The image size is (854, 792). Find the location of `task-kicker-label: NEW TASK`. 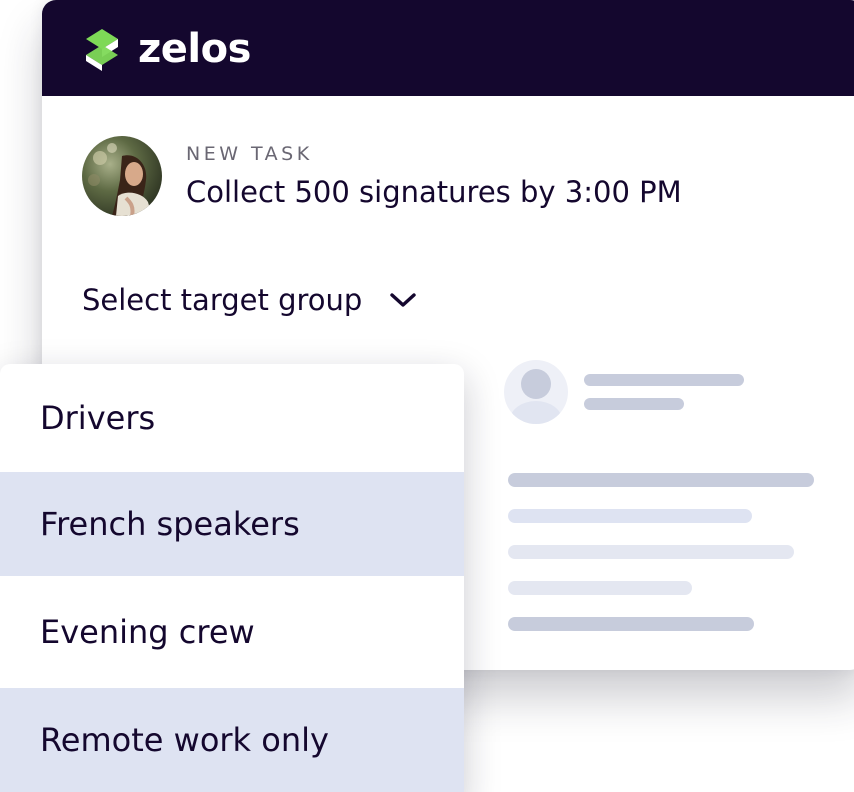

task-kicker-label: NEW TASK is located at coordinates (249, 154).